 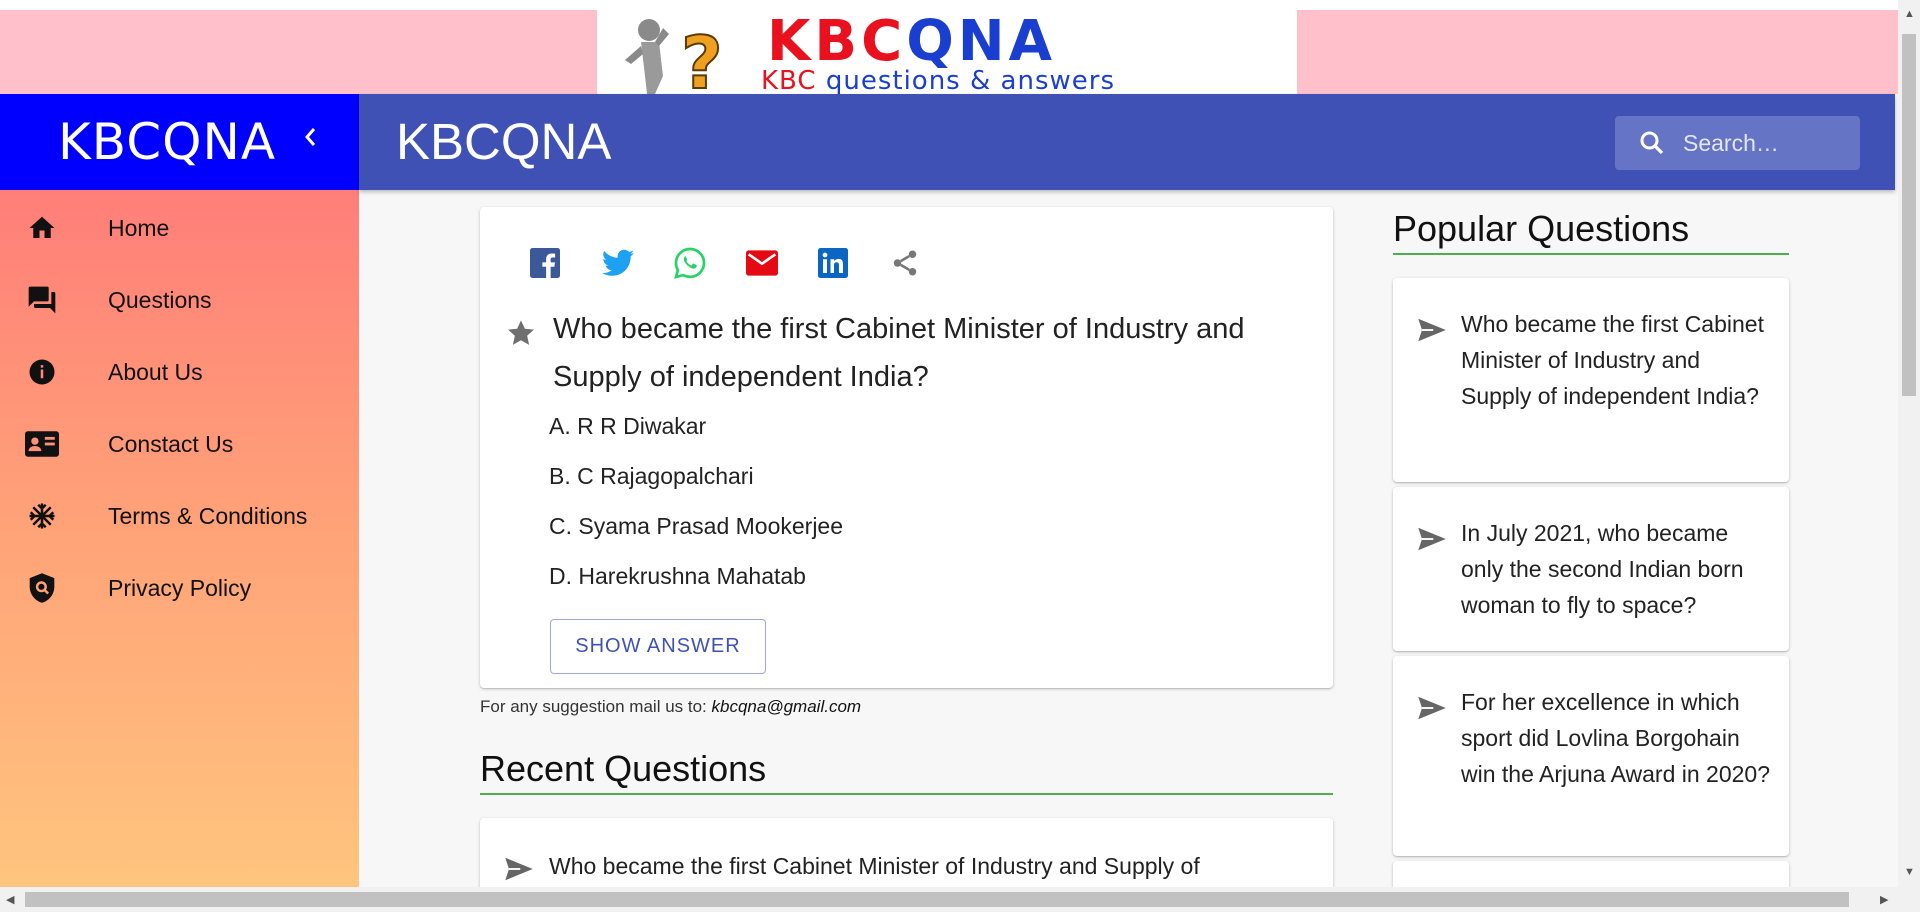 What do you see at coordinates (566, 263) in the screenshot?
I see `facebook-share-button` at bounding box center [566, 263].